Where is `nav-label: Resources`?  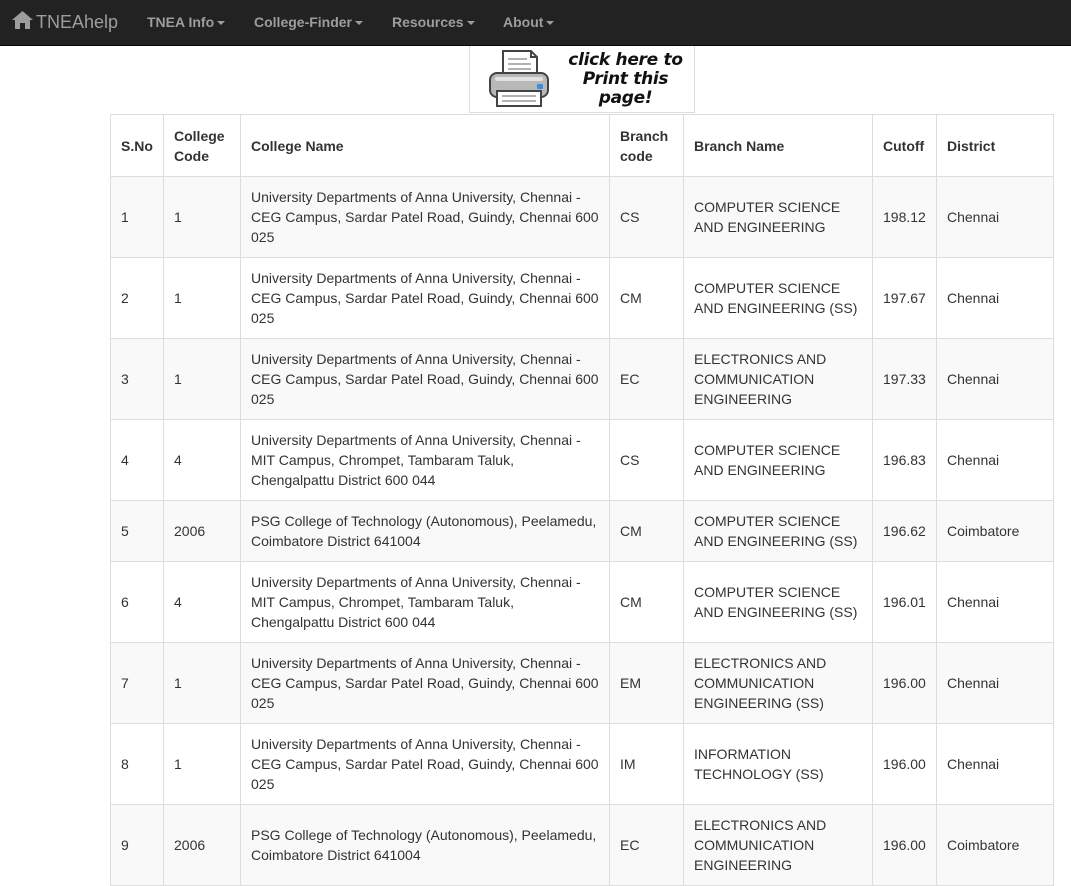 nav-label: Resources is located at coordinates (428, 22).